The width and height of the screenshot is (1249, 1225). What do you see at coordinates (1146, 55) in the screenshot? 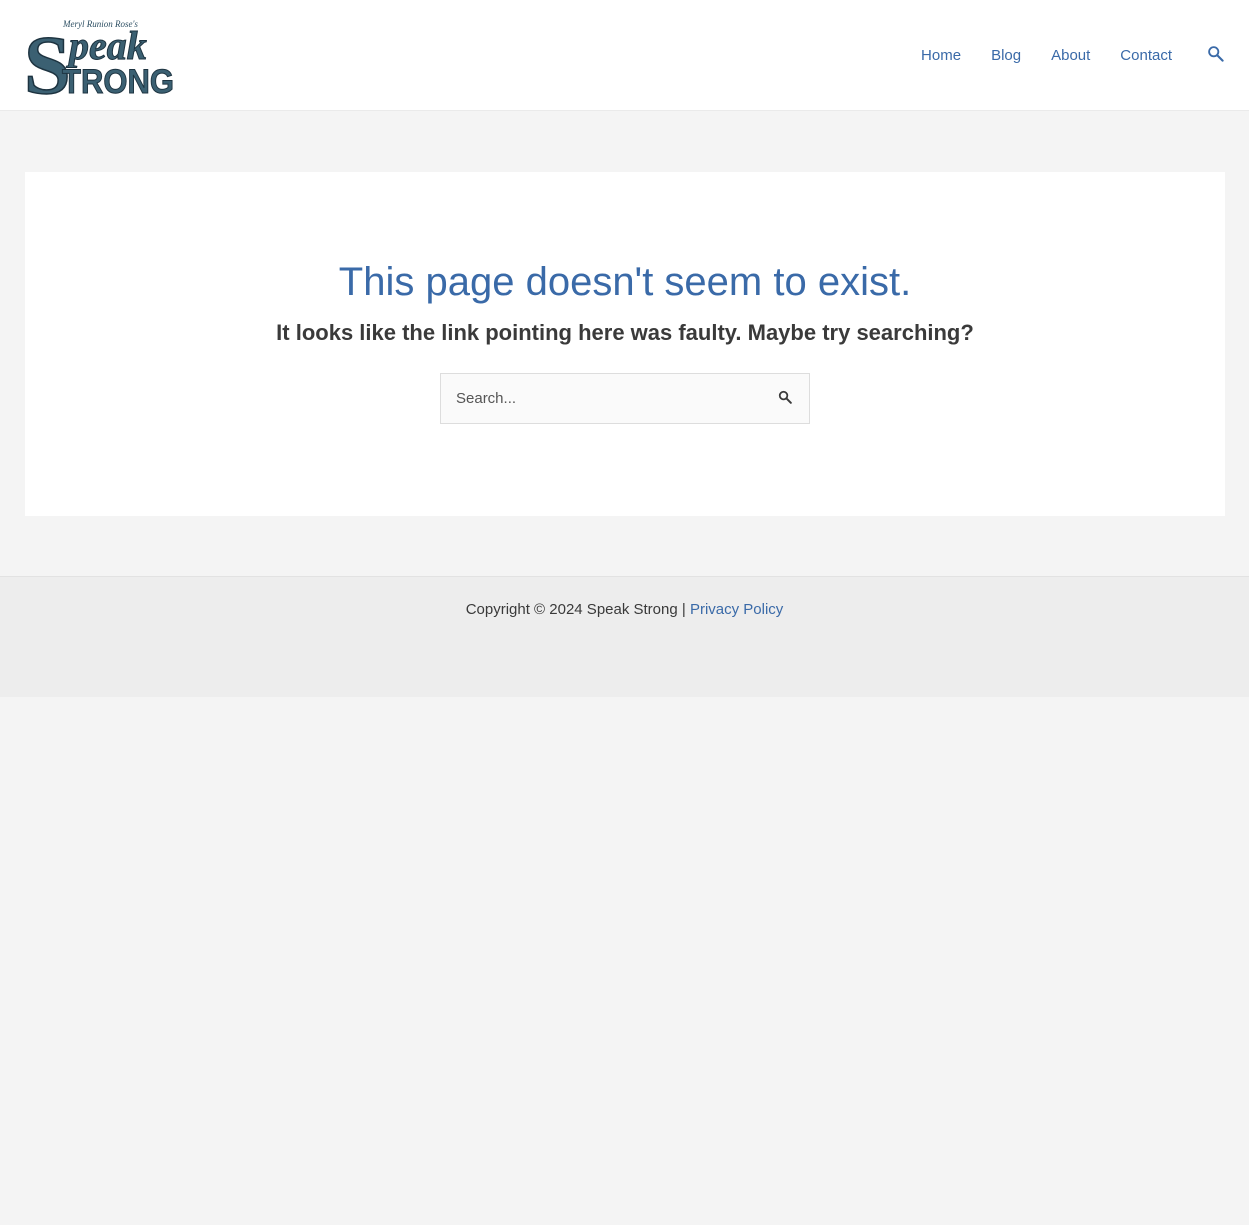
I see `nav-contact: Contact` at bounding box center [1146, 55].